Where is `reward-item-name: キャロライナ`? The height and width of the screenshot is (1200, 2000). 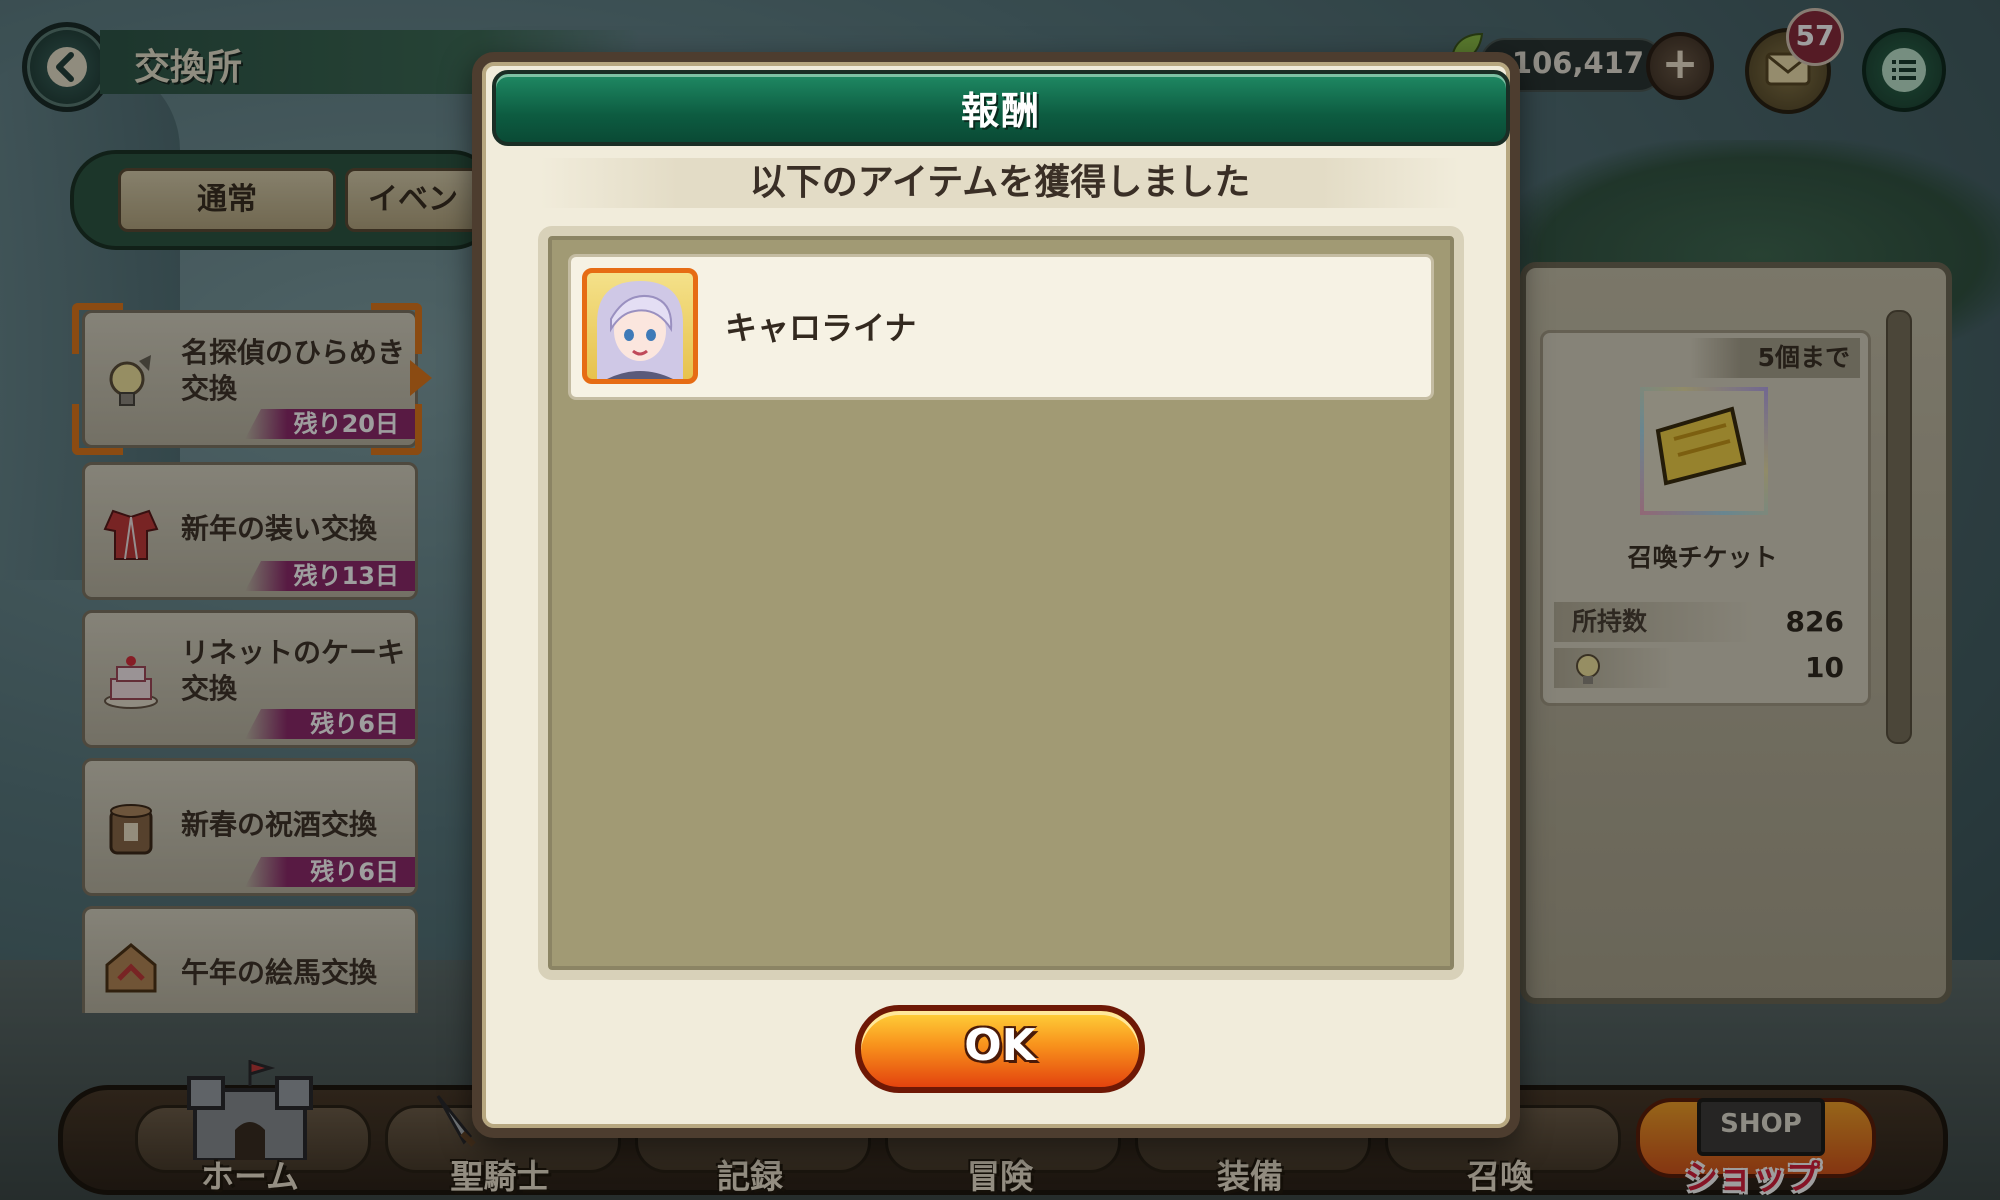
reward-item-name: キャロライナ is located at coordinates (821, 328).